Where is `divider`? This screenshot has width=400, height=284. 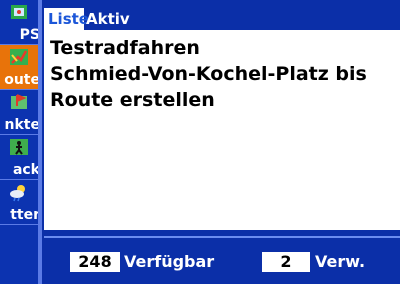 divider is located at coordinates (222, 237).